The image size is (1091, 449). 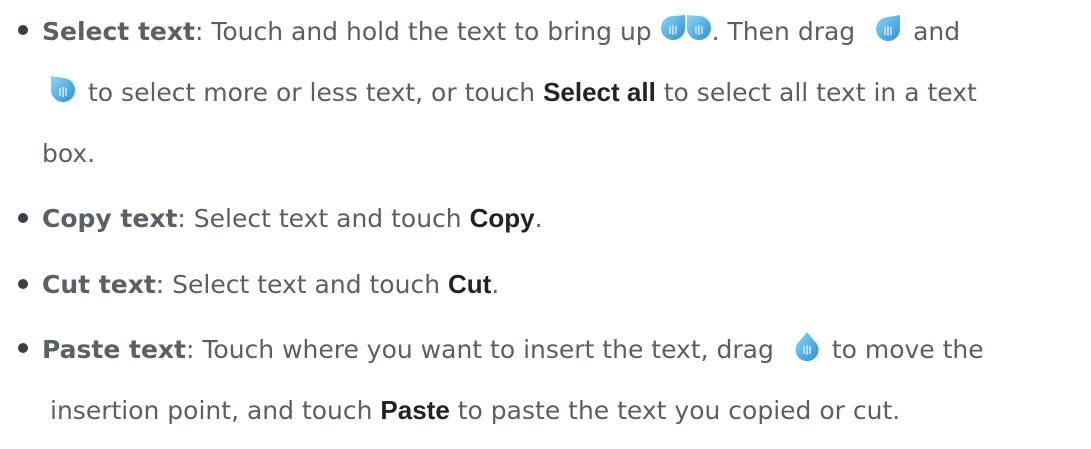 What do you see at coordinates (888, 28) in the screenshot?
I see `left-selection-handle-icon` at bounding box center [888, 28].